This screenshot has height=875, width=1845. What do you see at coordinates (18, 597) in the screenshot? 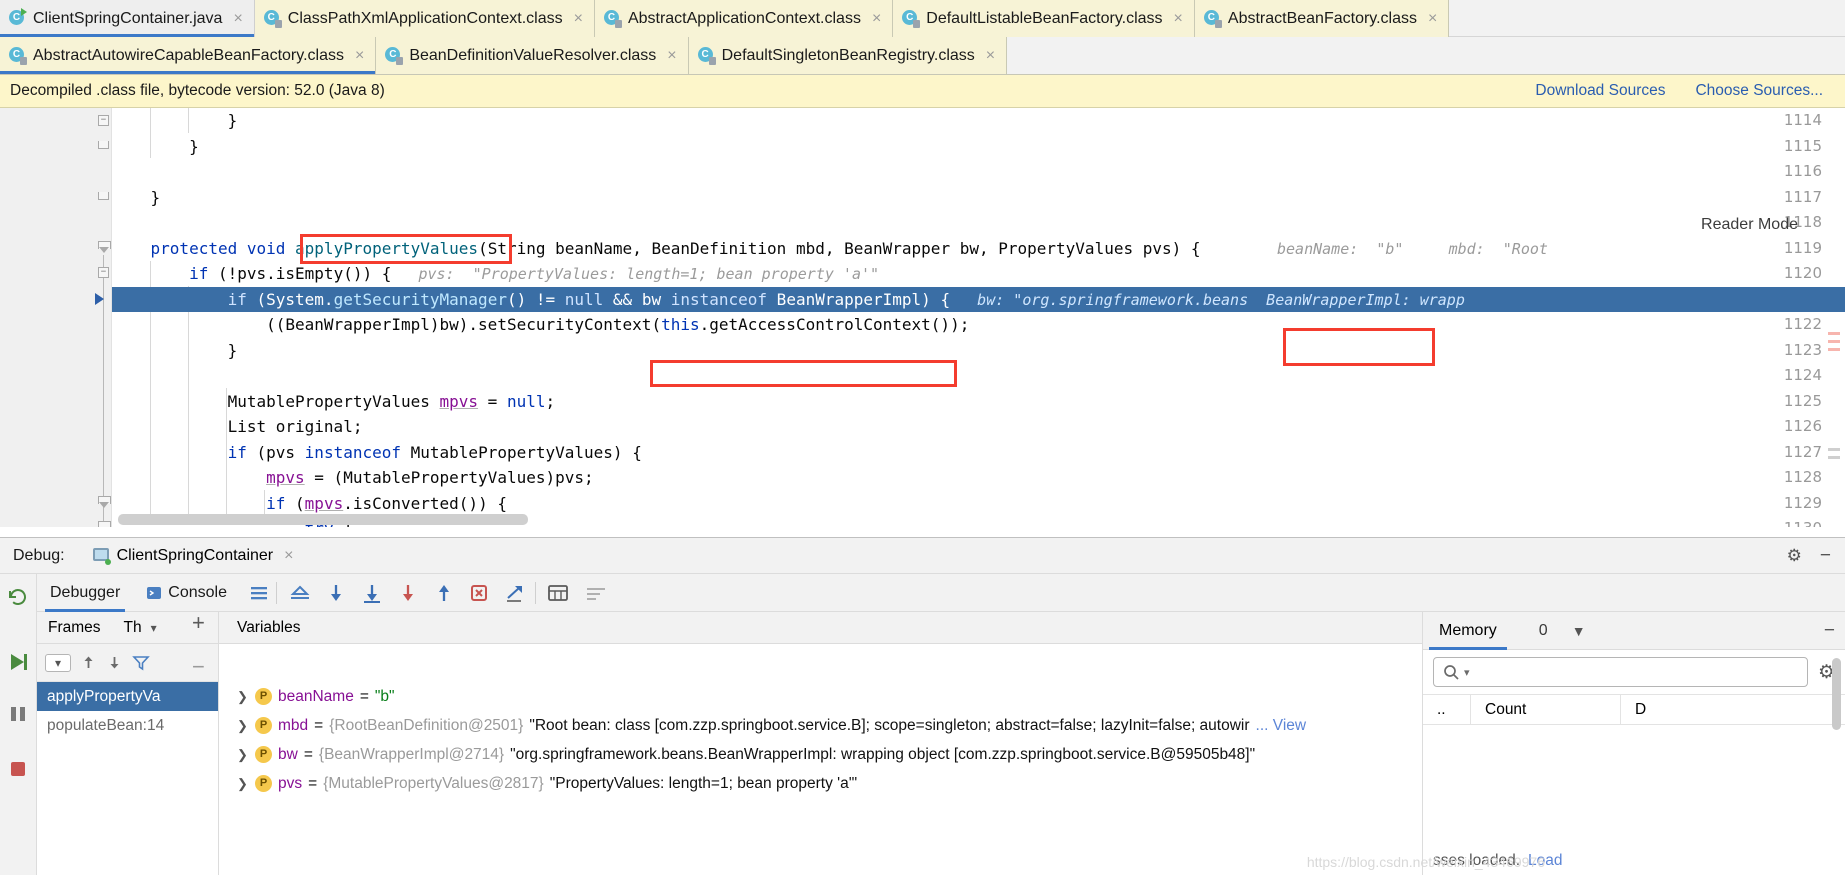
I see `rerun-icon` at bounding box center [18, 597].